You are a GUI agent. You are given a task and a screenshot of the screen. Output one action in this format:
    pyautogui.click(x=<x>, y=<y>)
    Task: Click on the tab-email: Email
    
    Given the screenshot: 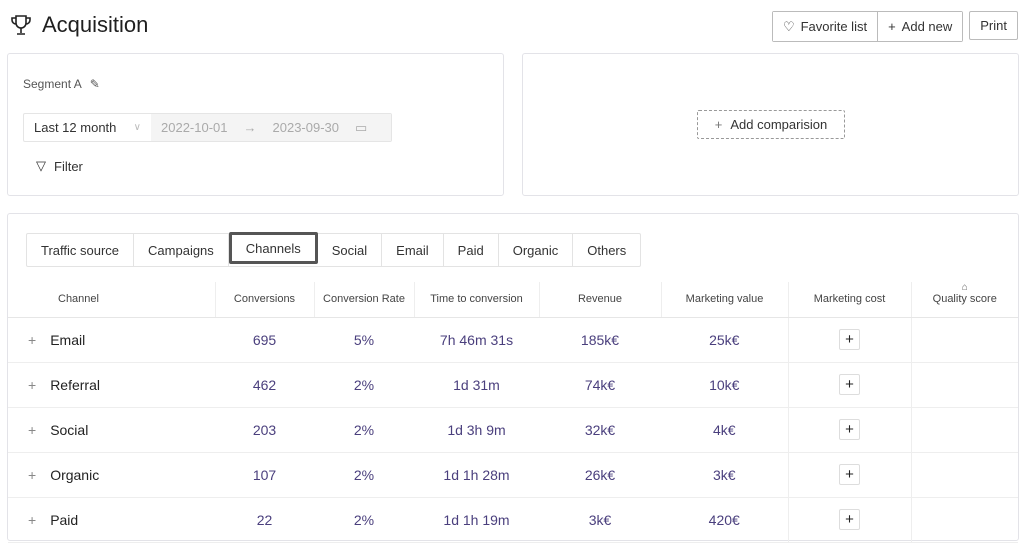 What is the action you would take?
    pyautogui.click(x=413, y=250)
    